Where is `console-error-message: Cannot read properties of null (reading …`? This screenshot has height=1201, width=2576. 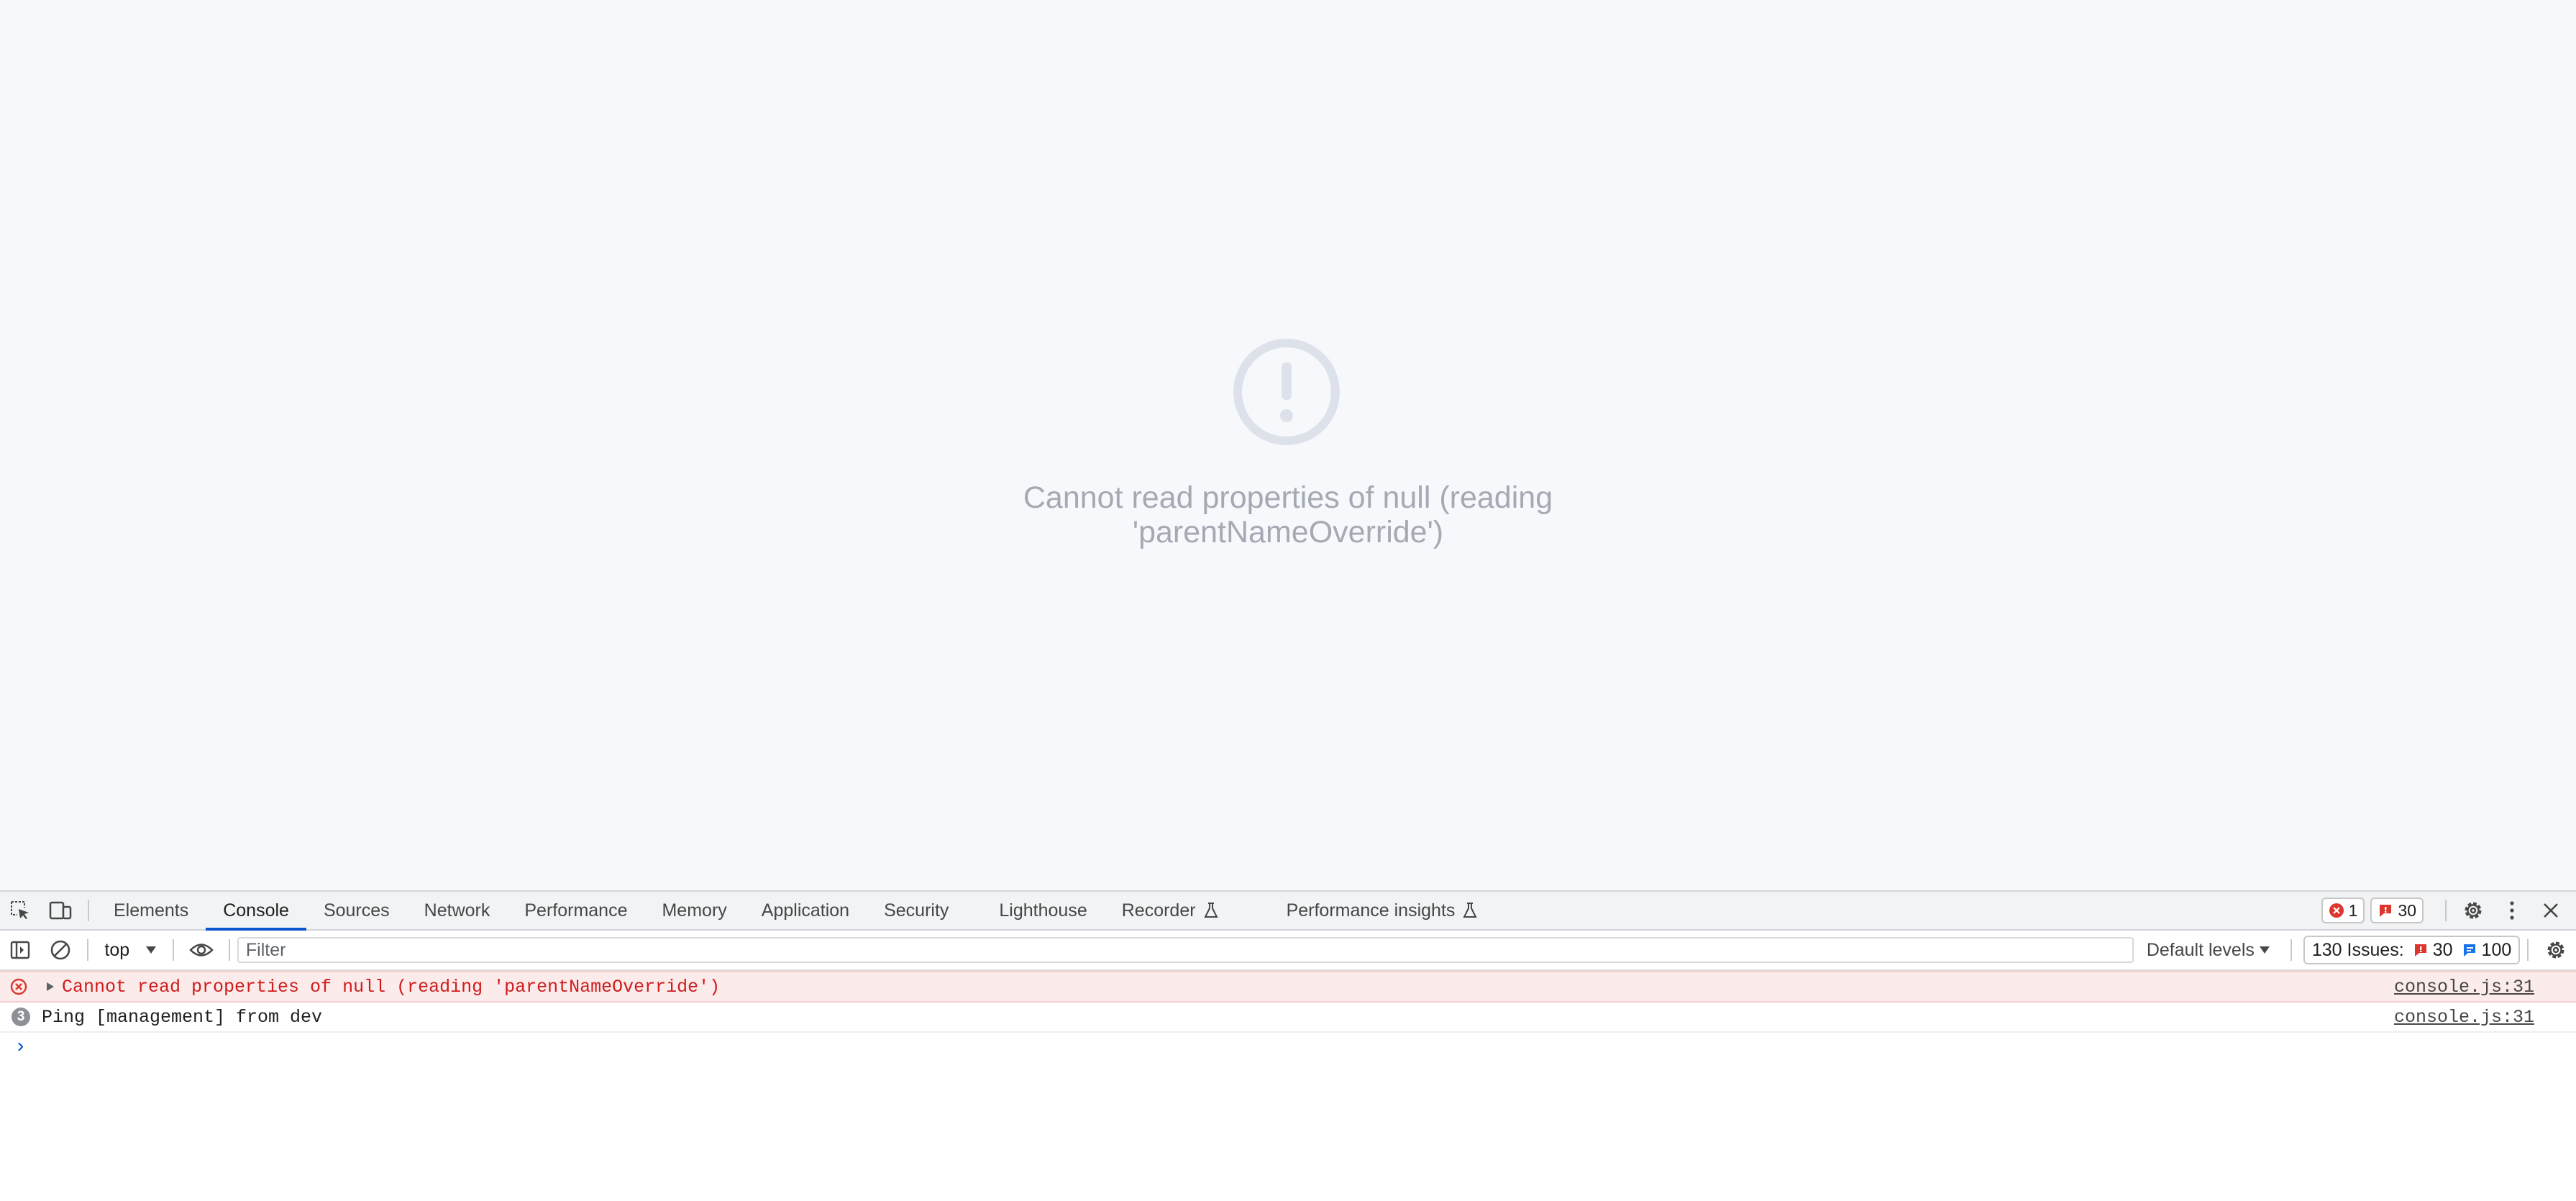 console-error-message: Cannot read properties of null (reading … is located at coordinates (1288, 987).